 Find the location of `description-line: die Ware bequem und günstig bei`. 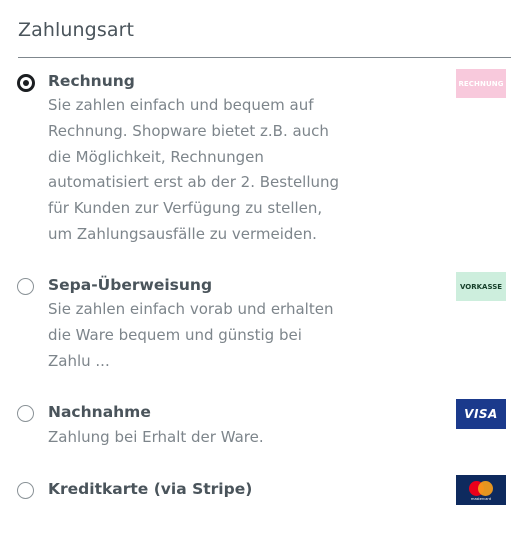

description-line: die Ware bequem und günstig bei is located at coordinates (175, 334).